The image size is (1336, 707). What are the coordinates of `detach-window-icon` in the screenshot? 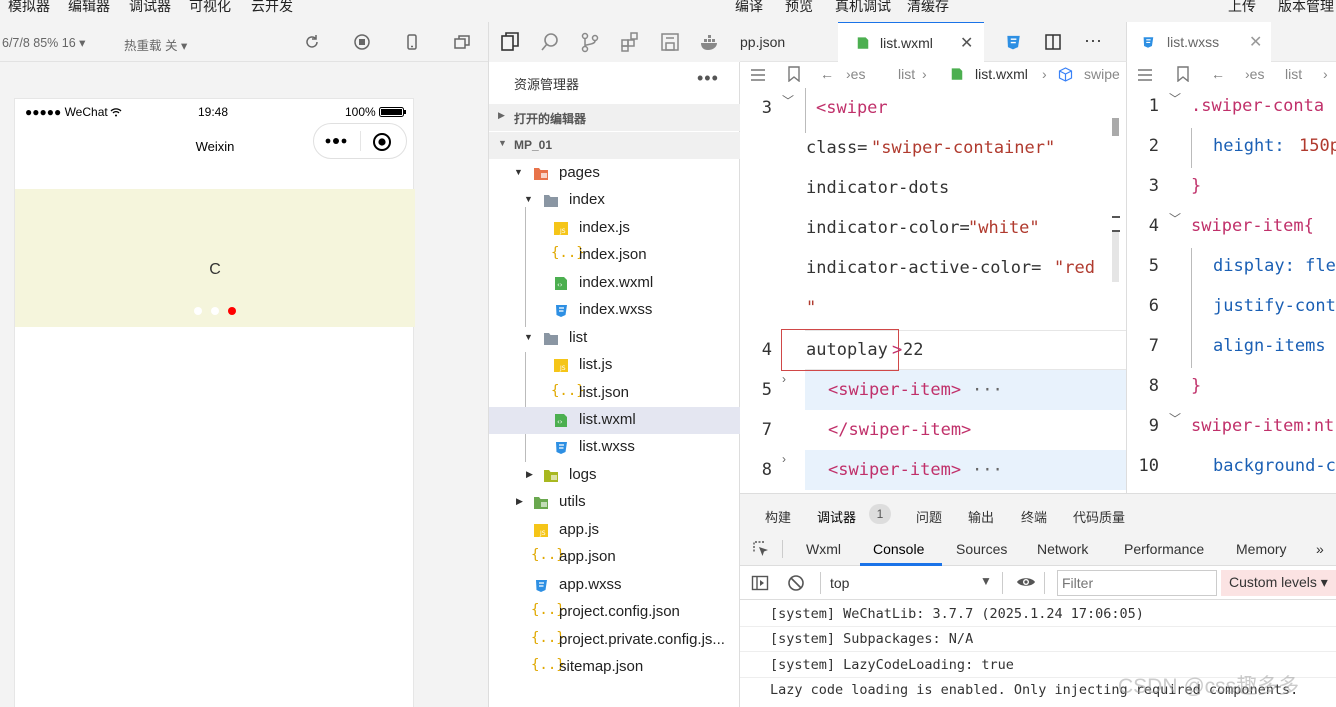 It's located at (462, 42).